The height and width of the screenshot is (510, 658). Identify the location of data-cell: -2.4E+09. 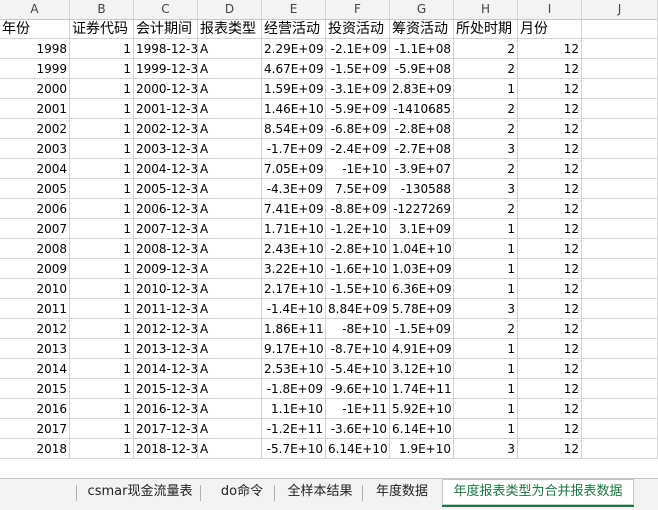
(358, 149).